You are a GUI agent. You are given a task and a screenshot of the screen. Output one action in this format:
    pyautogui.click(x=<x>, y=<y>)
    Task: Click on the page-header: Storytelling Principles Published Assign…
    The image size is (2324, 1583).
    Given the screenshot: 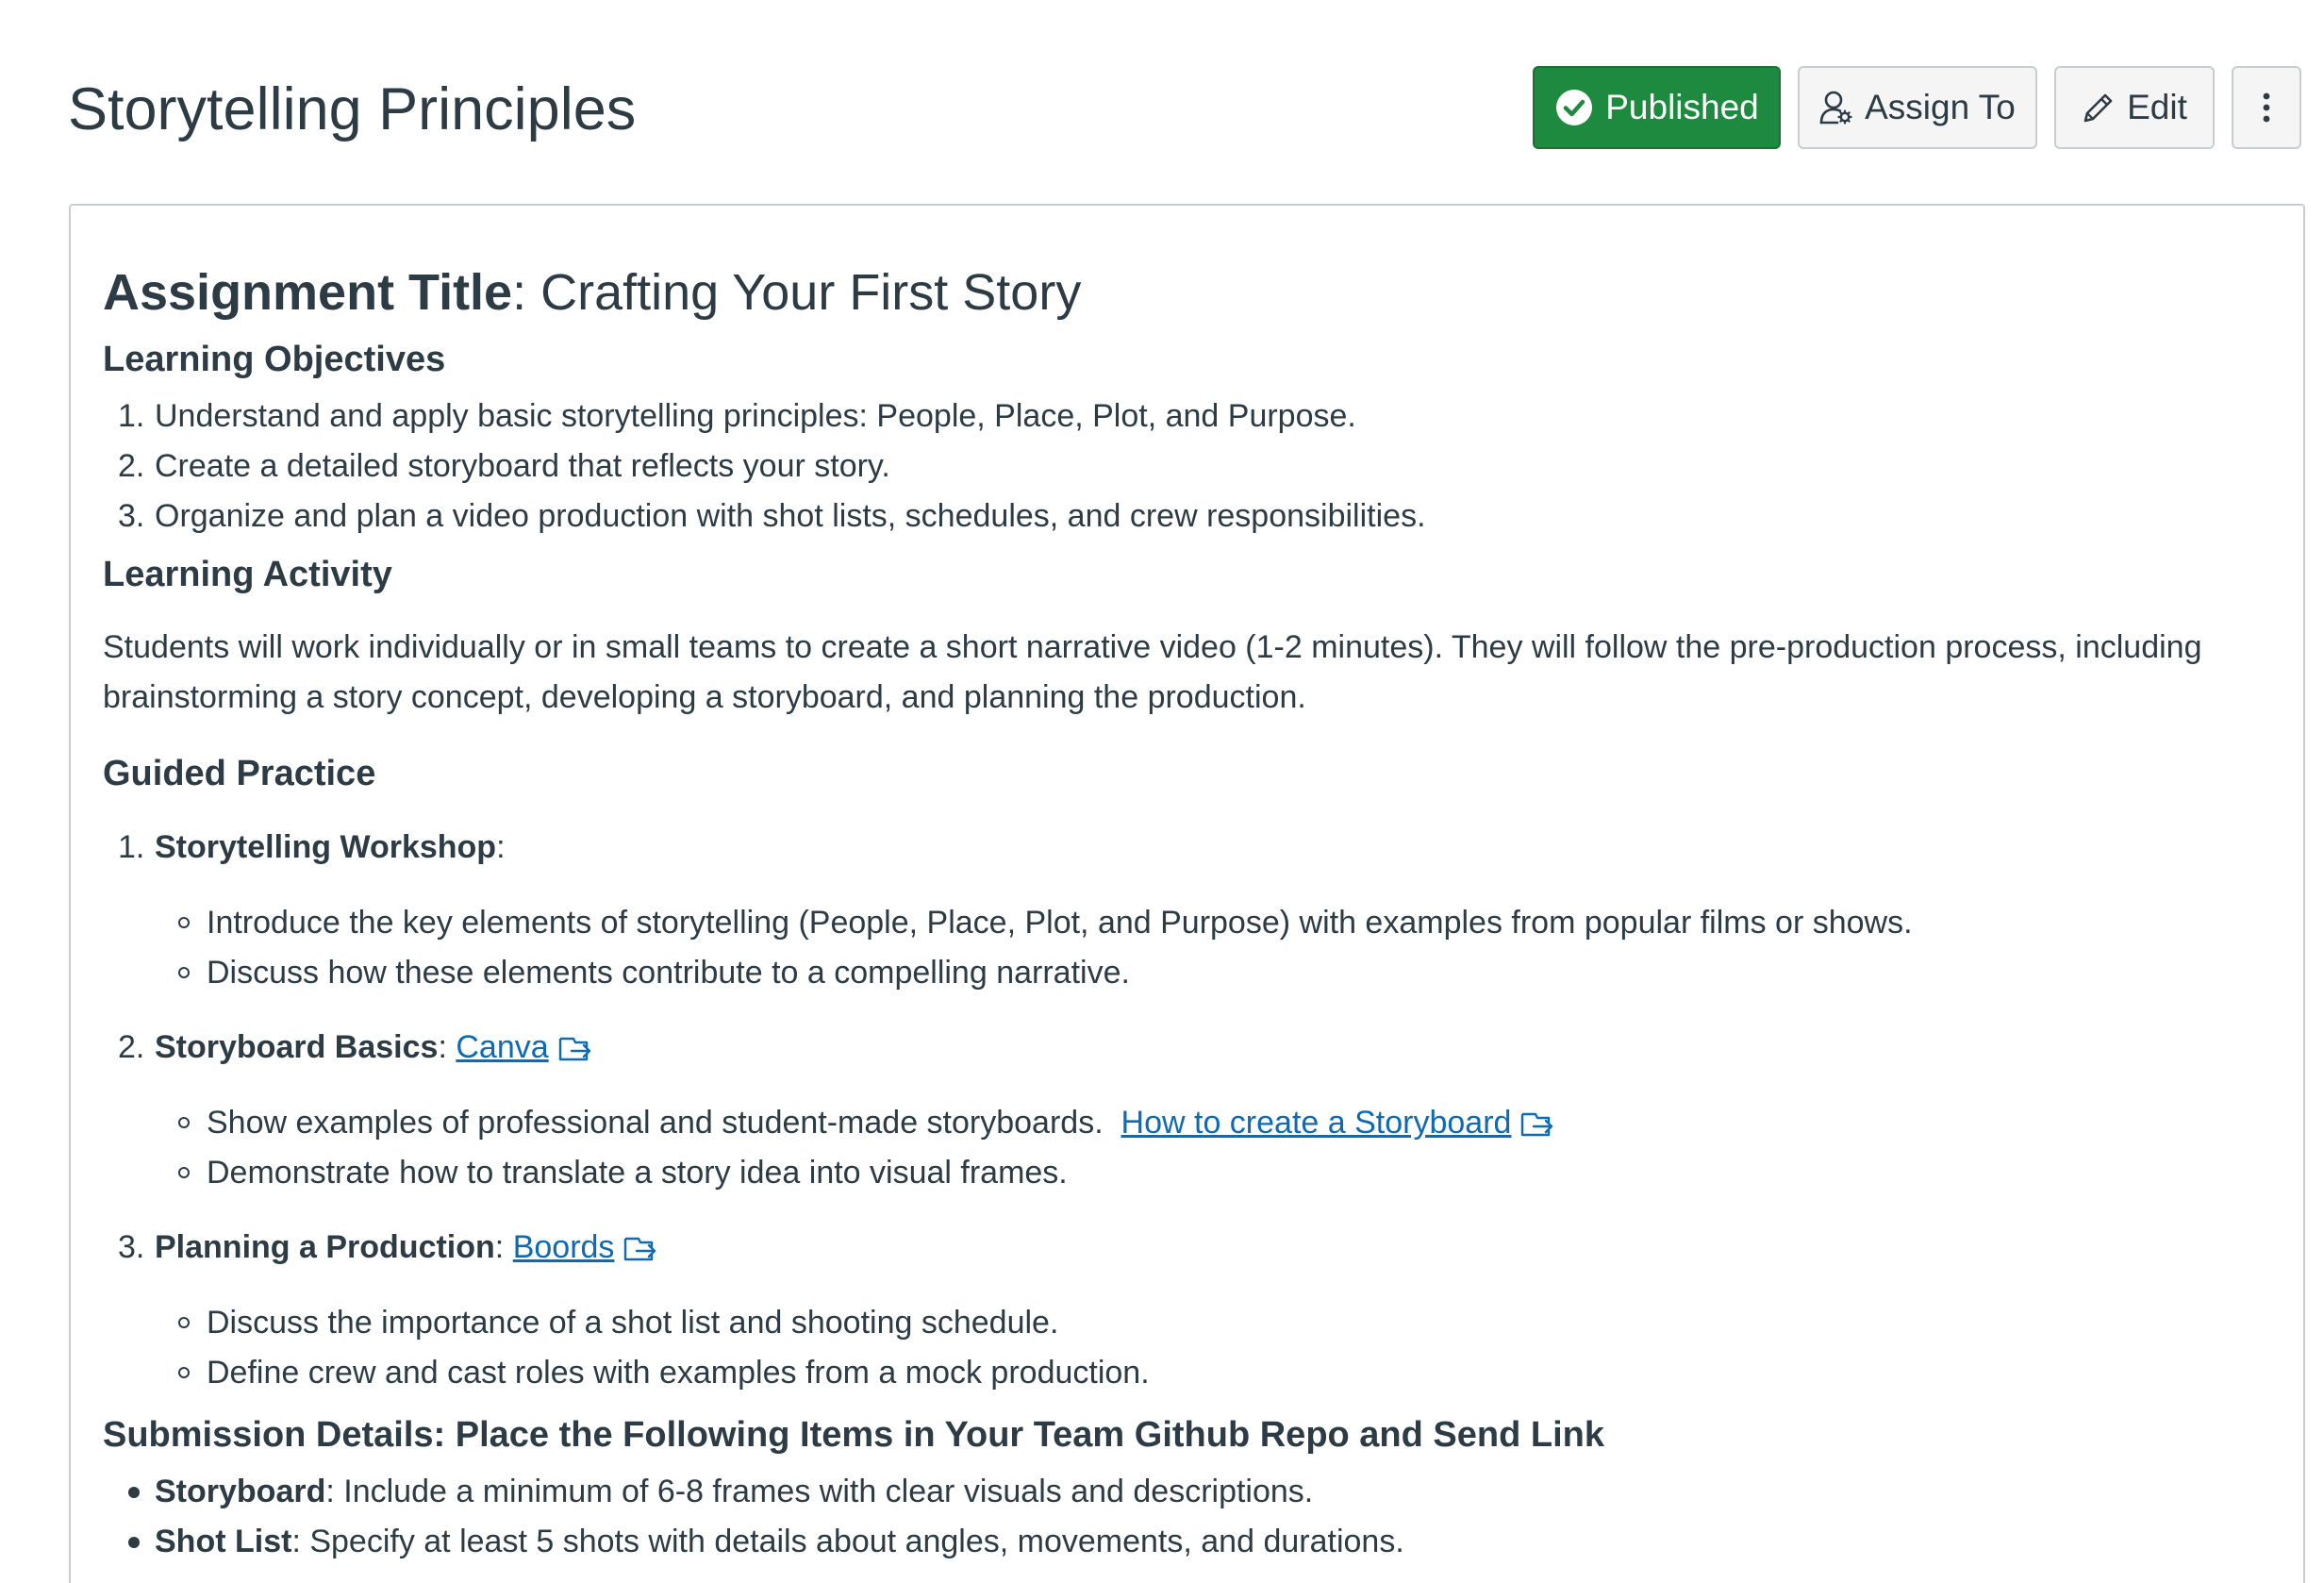 What is the action you would take?
    pyautogui.click(x=1185, y=110)
    